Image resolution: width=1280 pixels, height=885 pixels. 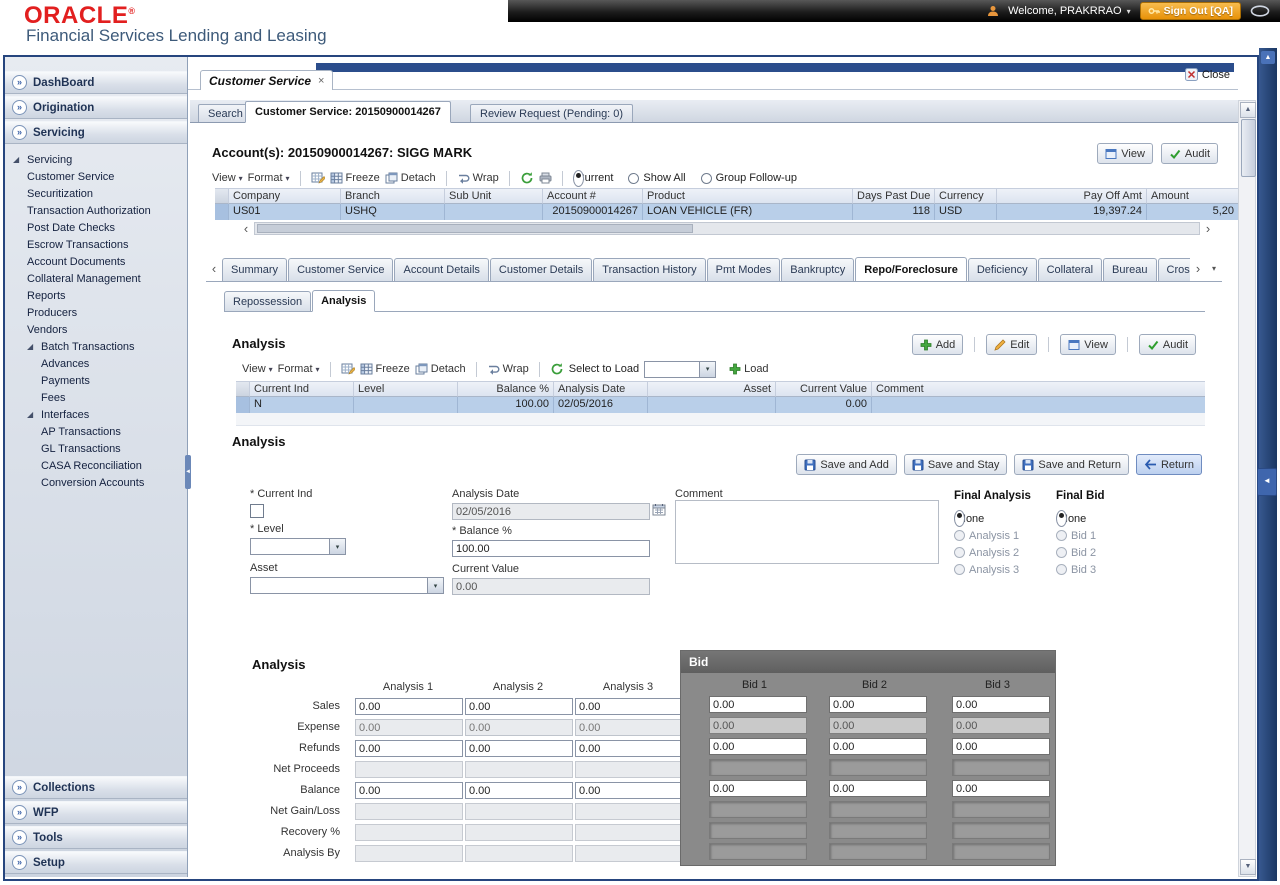 I want to click on comment-field, so click(x=807, y=532).